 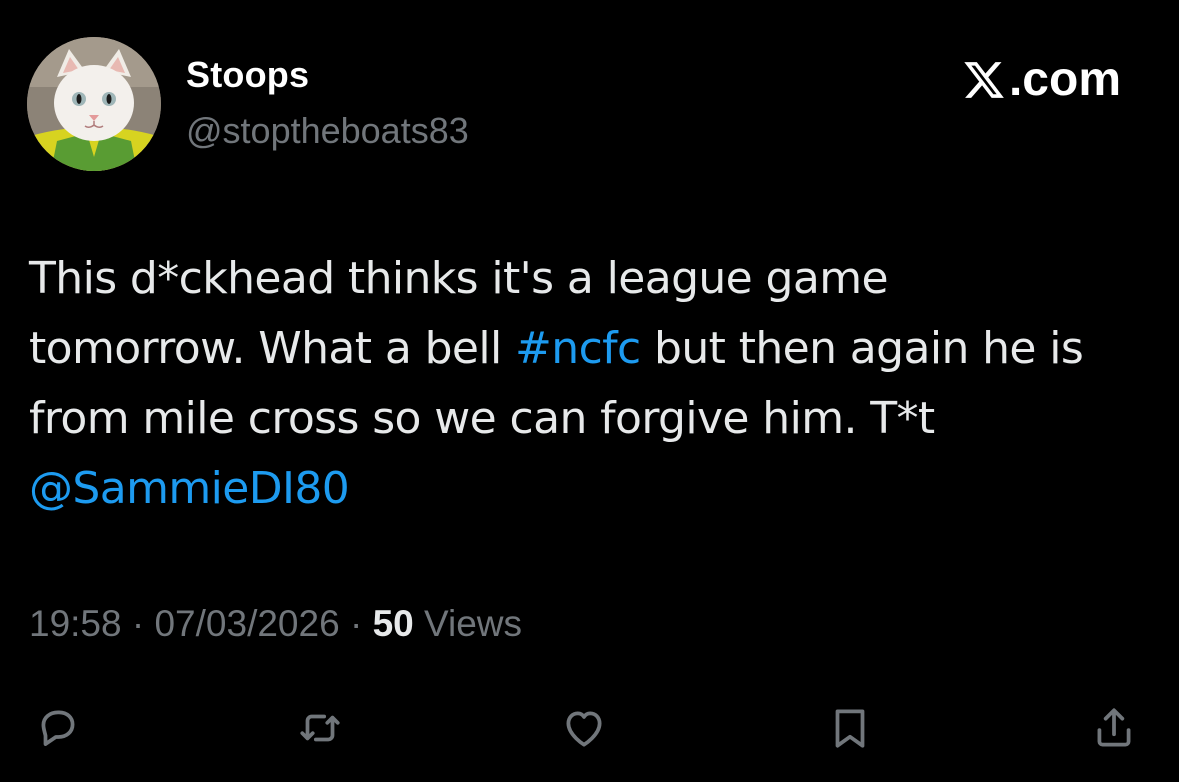 I want to click on like-icon, so click(x=584, y=729).